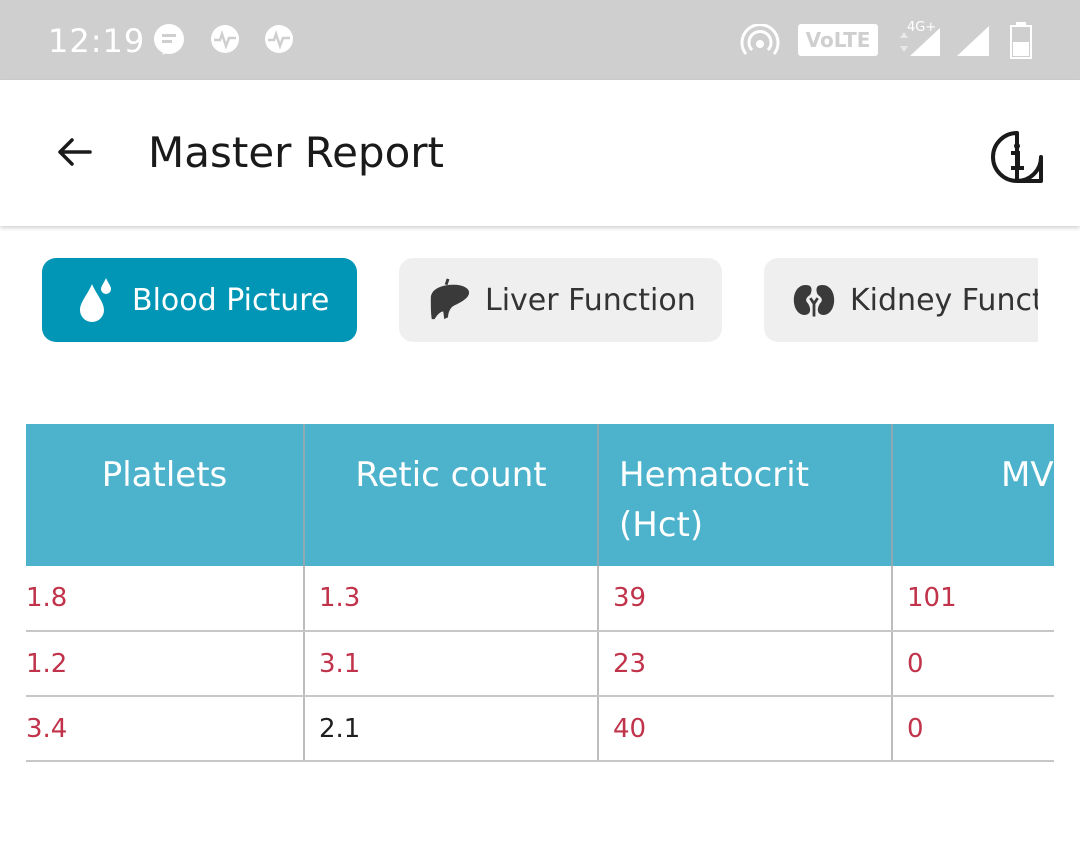 The height and width of the screenshot is (842, 1080). What do you see at coordinates (165, 599) in the screenshot?
I see `table-cell: 1.8` at bounding box center [165, 599].